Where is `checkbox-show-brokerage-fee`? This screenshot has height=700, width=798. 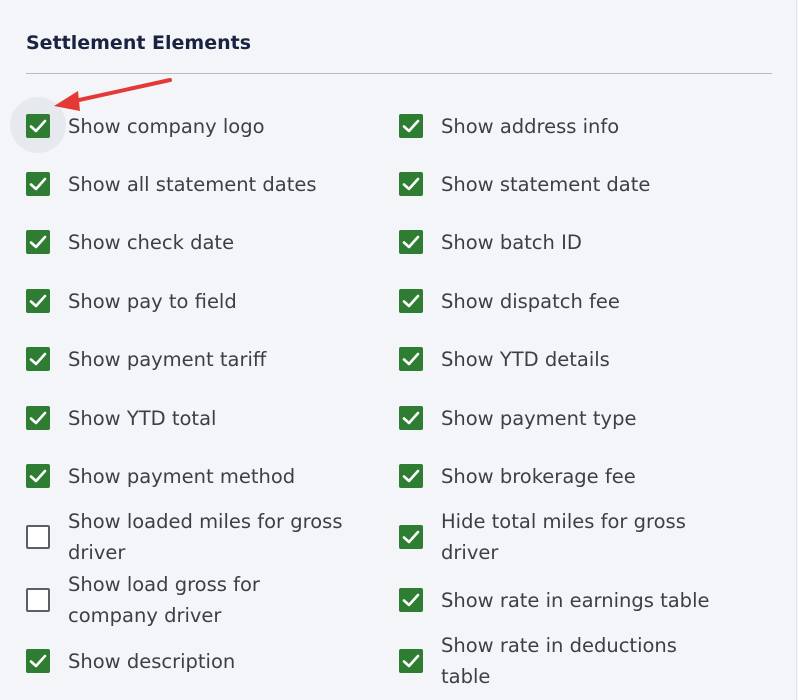 checkbox-show-brokerage-fee is located at coordinates (411, 476).